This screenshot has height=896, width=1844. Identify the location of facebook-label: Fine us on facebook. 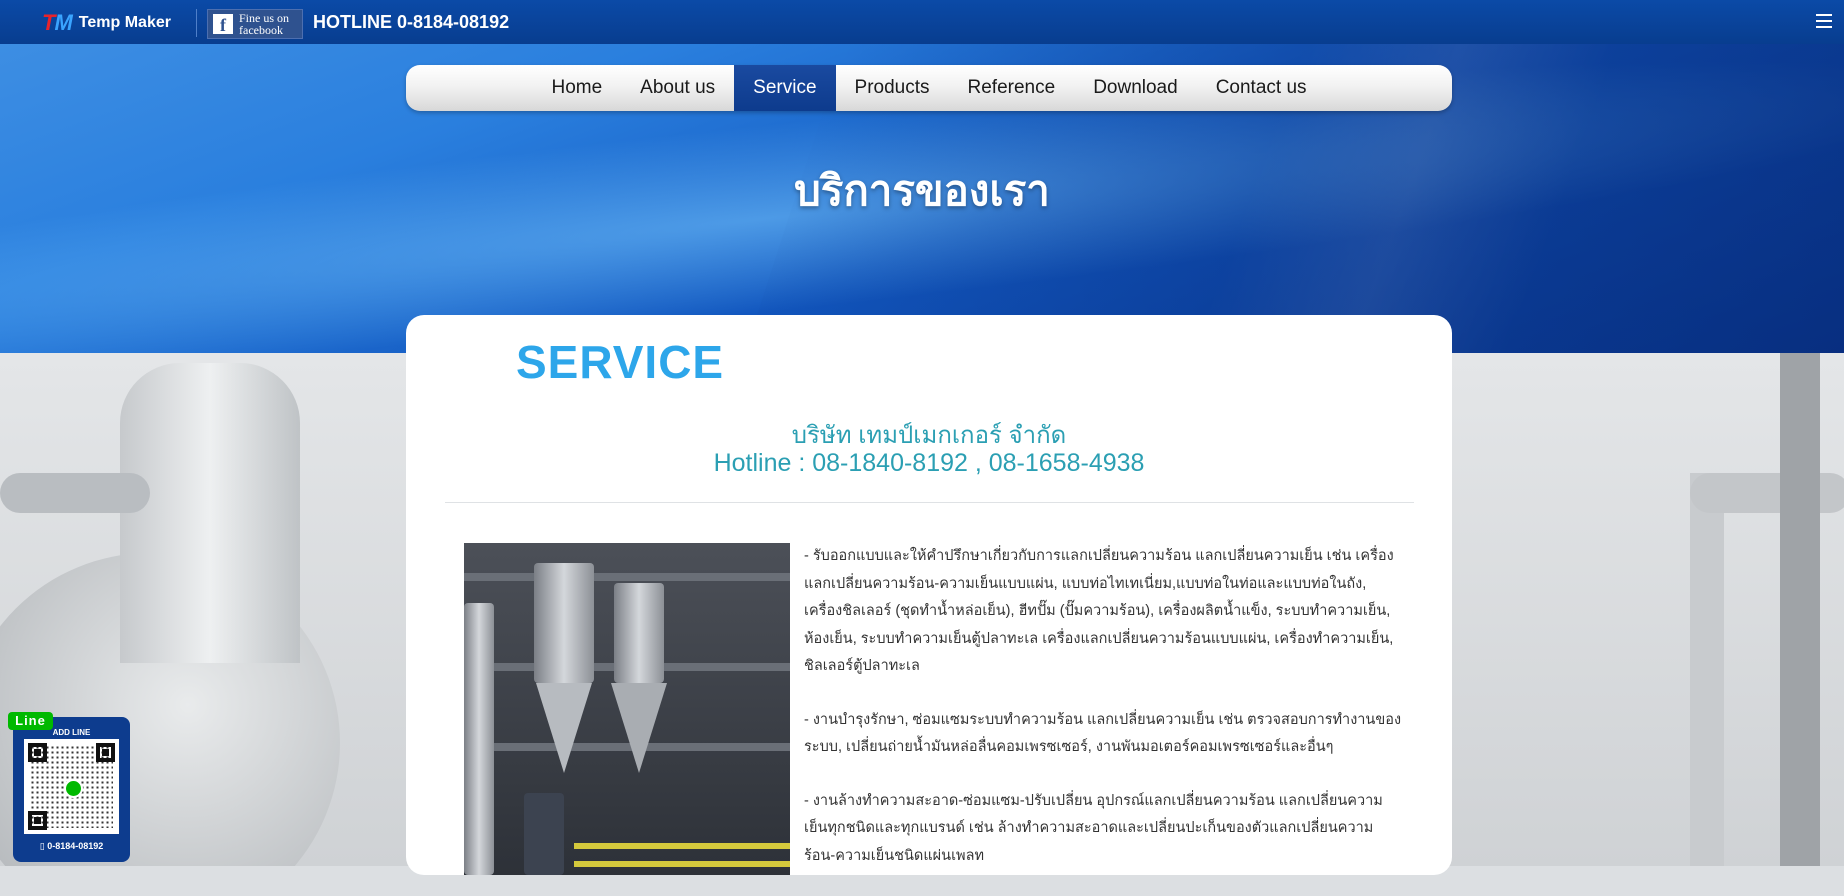
(264, 24).